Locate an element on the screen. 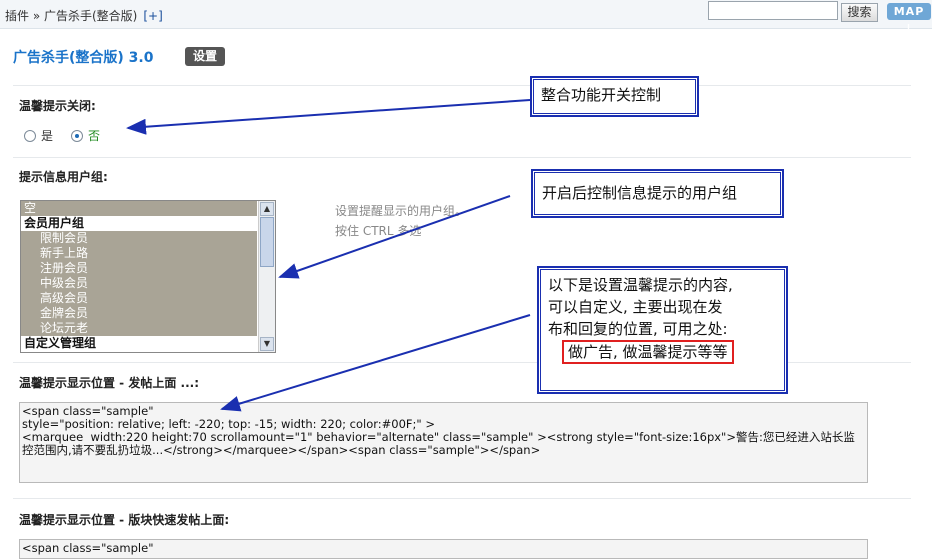  callout-highlight: 做广告, 做温馨提示等等 is located at coordinates (648, 352).